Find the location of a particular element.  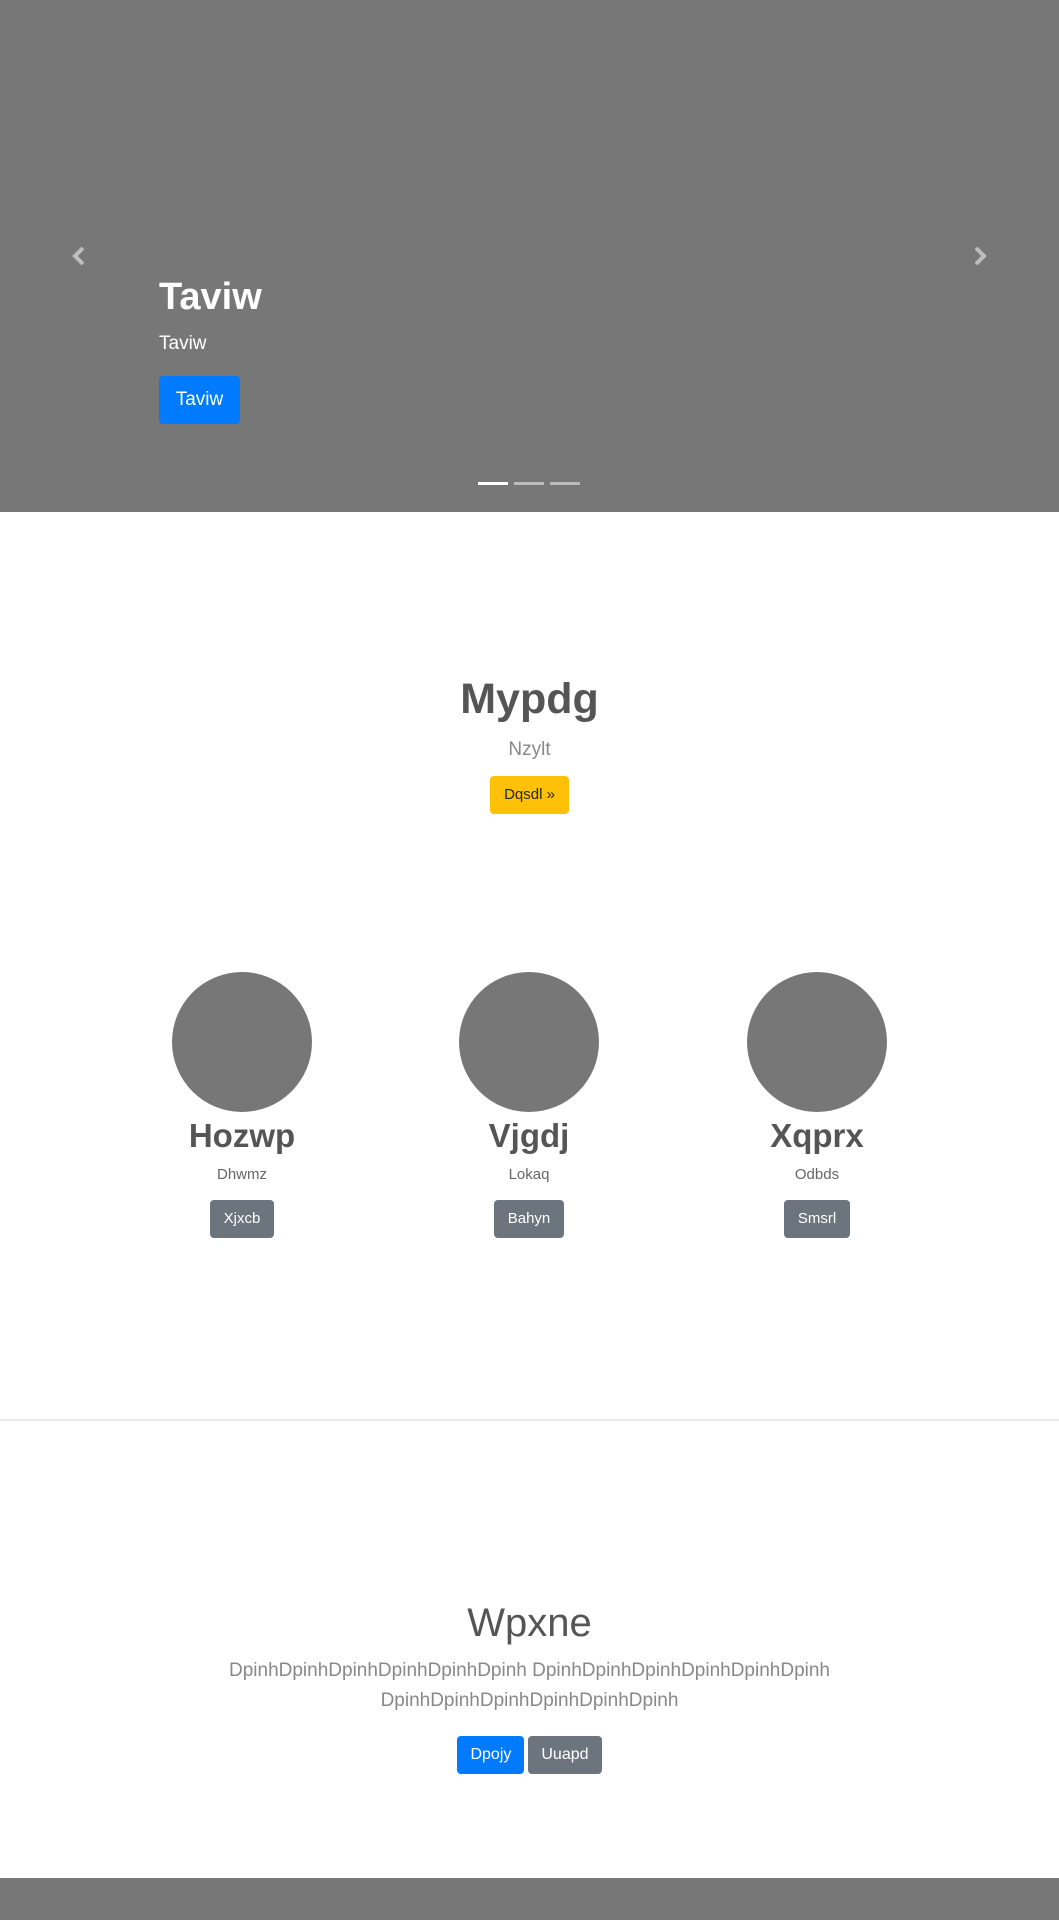

carousel-prev-button is located at coordinates (79, 256).